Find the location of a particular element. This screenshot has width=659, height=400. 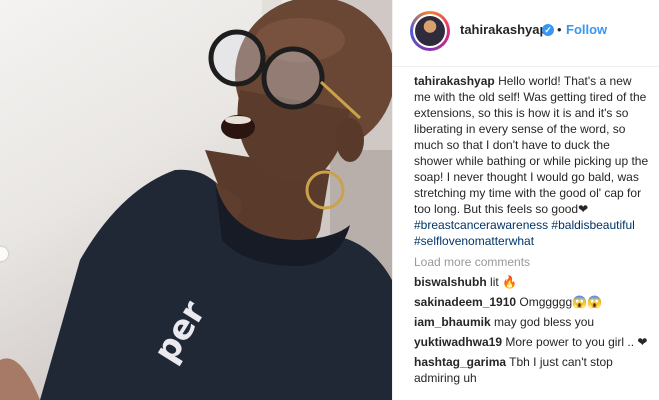

post-header: tahirakashyap ✓ • Follow is located at coordinates (526, 33).